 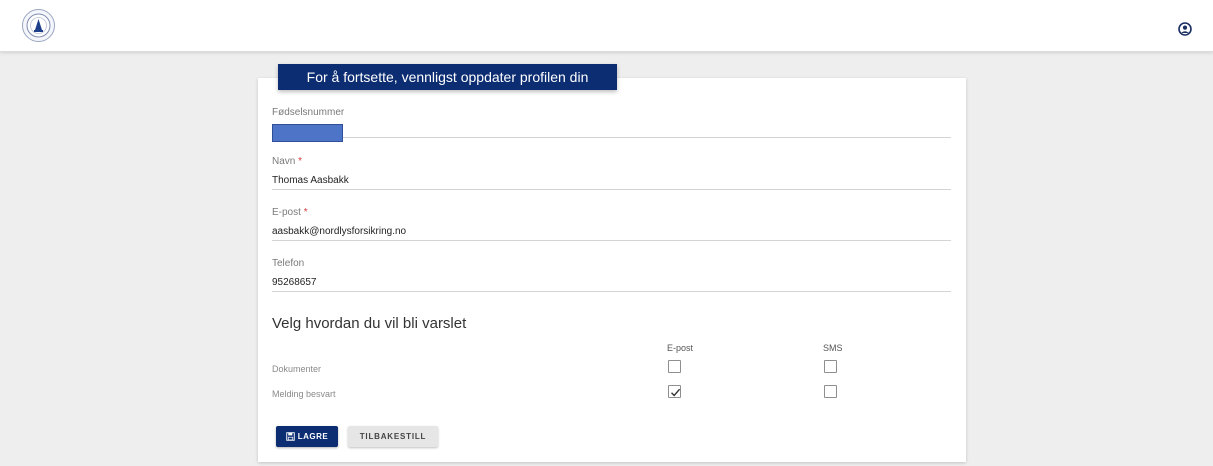 I want to click on fodselsnummer-field: Fødselsnummer, so click(x=611, y=124).